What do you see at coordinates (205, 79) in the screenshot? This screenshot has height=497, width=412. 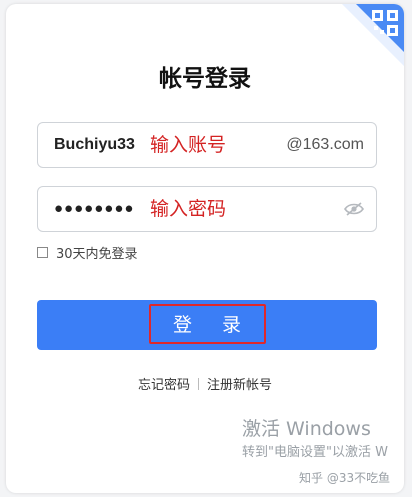 I see `page-title: 帐号登录` at bounding box center [205, 79].